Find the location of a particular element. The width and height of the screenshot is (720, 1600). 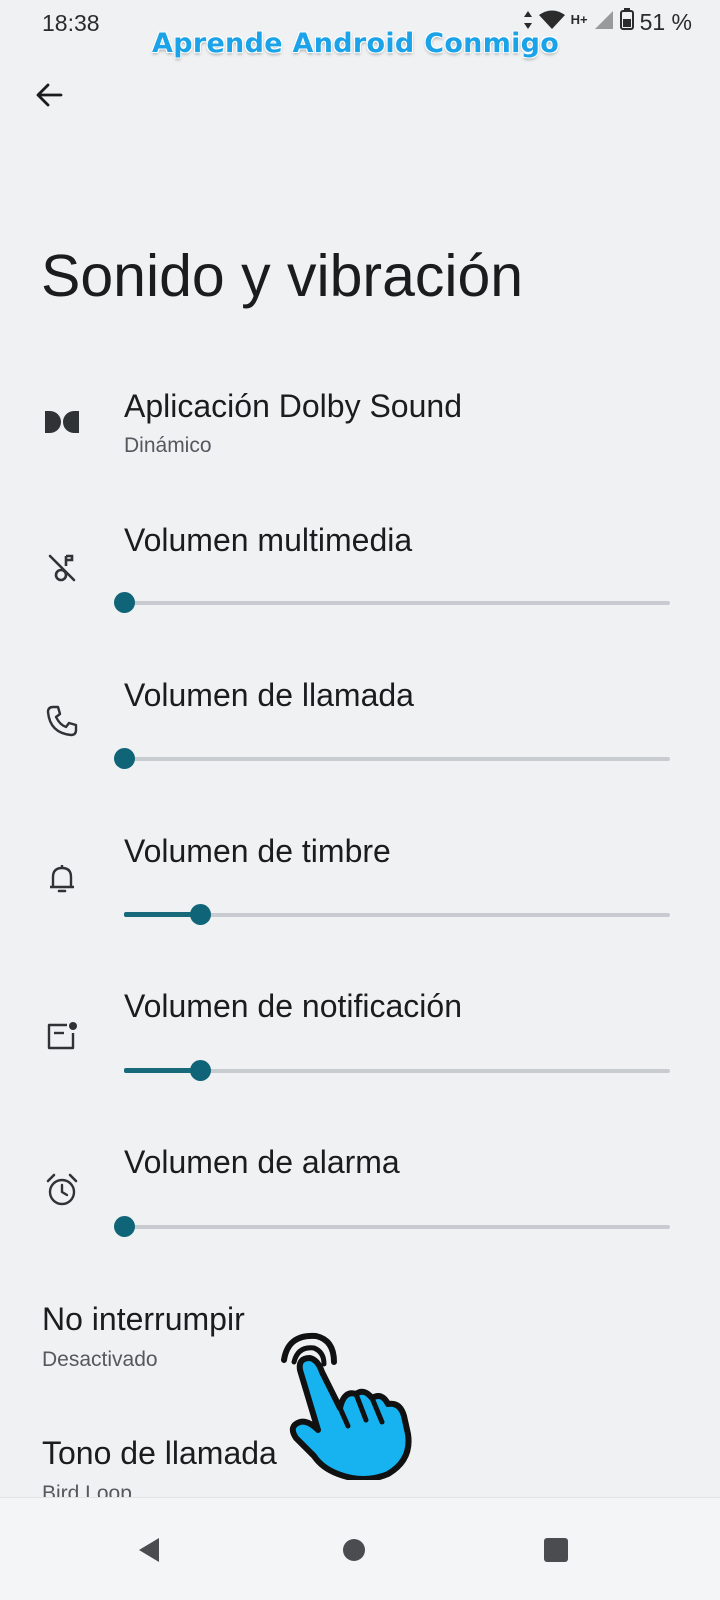

volume-row-notification: Volumen de notificación is located at coordinates (360, 1038).